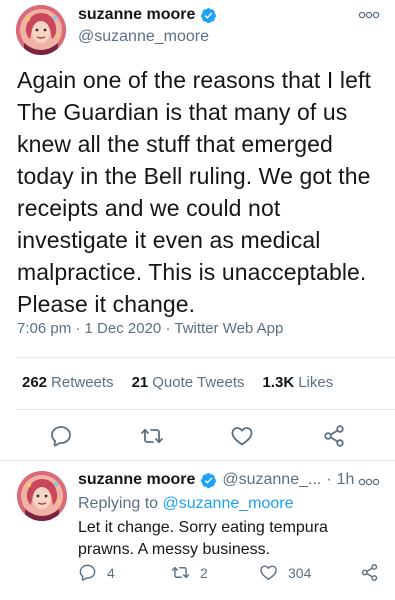 This screenshot has height=600, width=395. What do you see at coordinates (285, 572) in the screenshot?
I see `like-button: 304` at bounding box center [285, 572].